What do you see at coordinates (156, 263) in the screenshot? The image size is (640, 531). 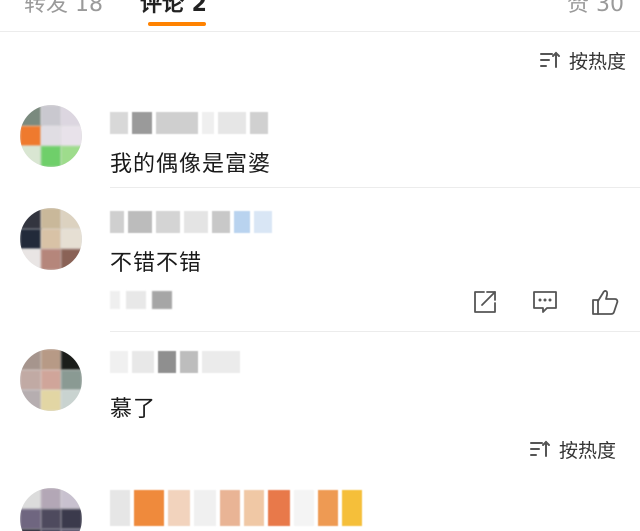 I see `comment-text: 不错不错` at bounding box center [156, 263].